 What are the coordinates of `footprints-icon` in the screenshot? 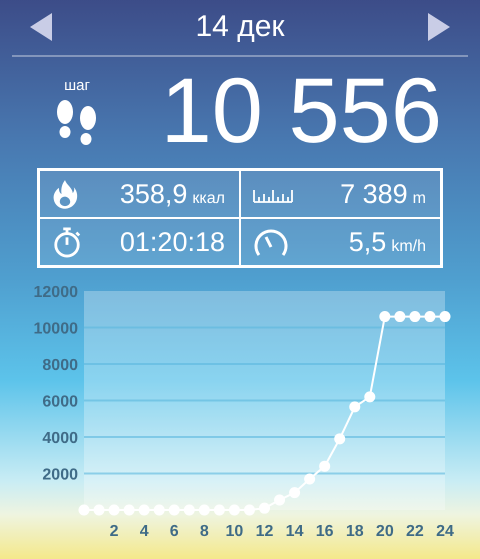 It's located at (77, 123).